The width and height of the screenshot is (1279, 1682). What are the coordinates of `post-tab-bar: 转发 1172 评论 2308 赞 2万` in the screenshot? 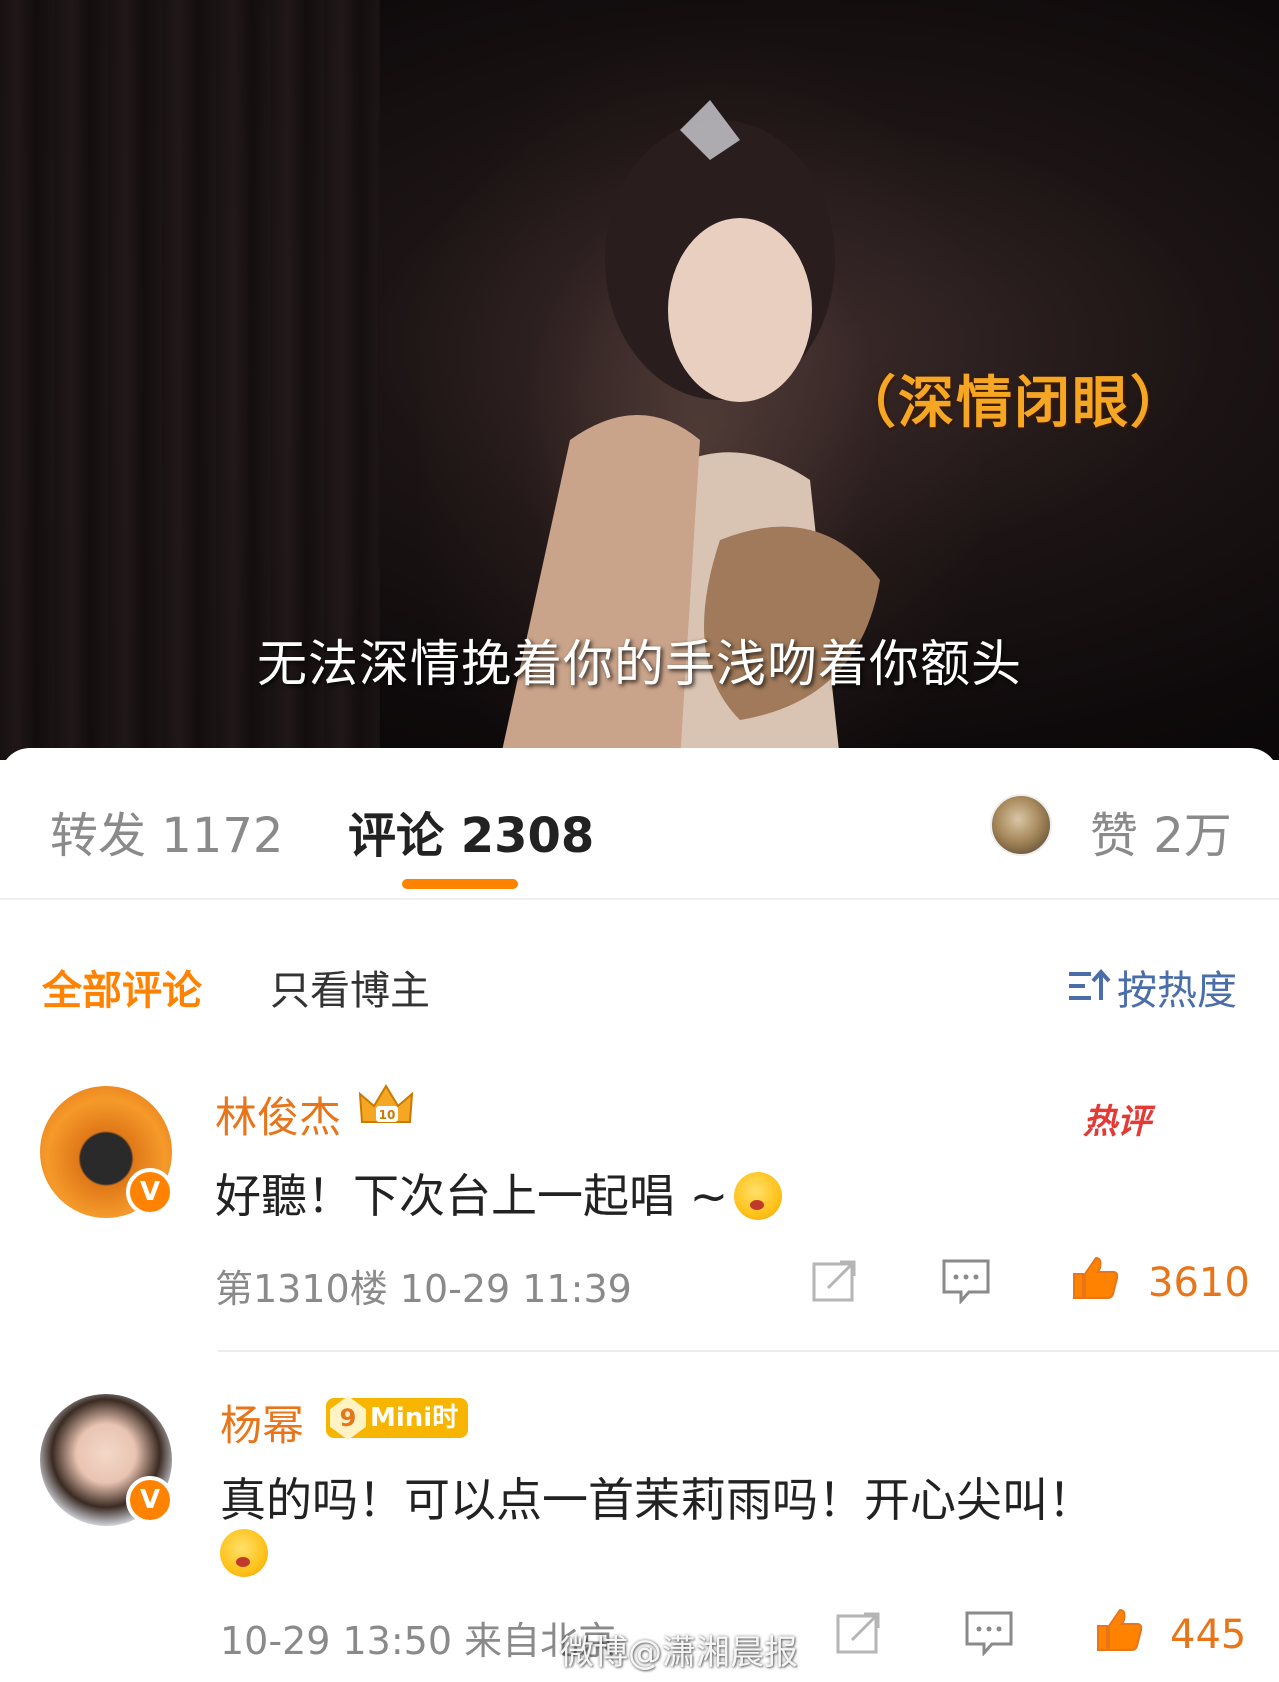 It's located at (639, 823).